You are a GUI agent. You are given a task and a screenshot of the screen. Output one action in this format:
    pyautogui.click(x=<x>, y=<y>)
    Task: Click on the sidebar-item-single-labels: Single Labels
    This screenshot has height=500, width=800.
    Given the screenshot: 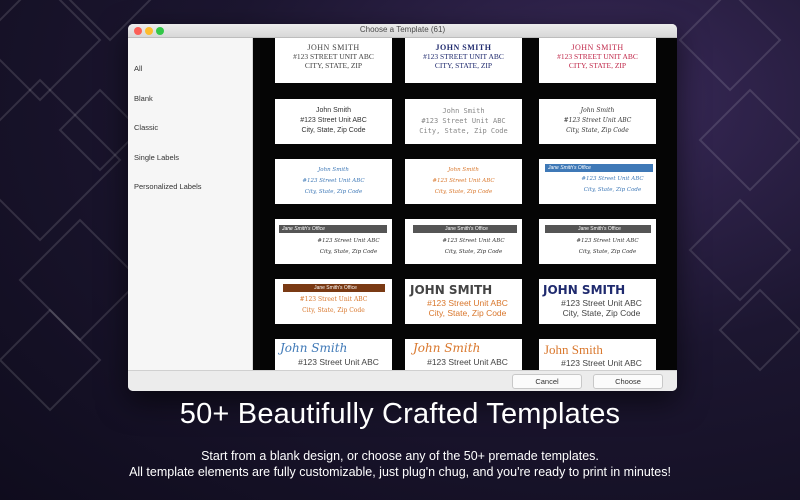 What is the action you would take?
    pyautogui.click(x=156, y=157)
    